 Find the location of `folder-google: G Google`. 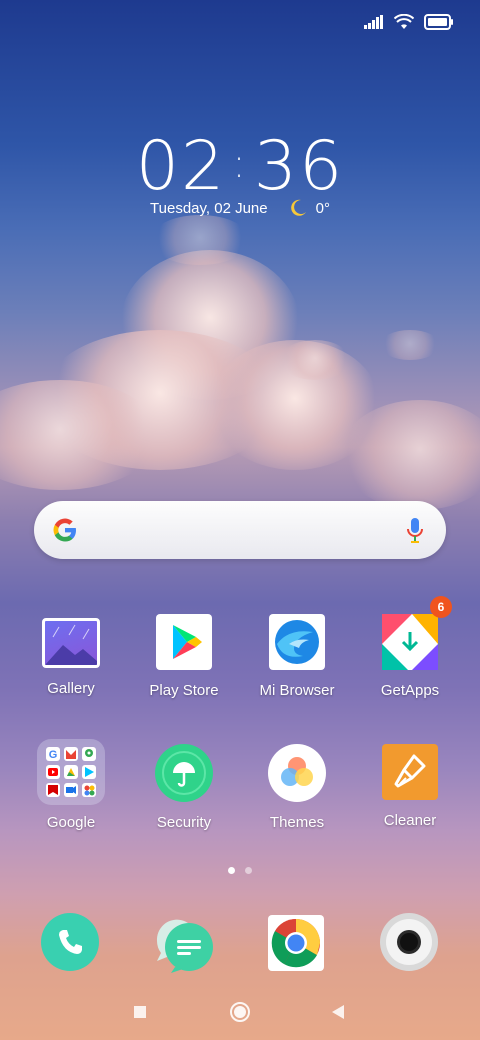

folder-google: G Google is located at coordinates (71, 785).